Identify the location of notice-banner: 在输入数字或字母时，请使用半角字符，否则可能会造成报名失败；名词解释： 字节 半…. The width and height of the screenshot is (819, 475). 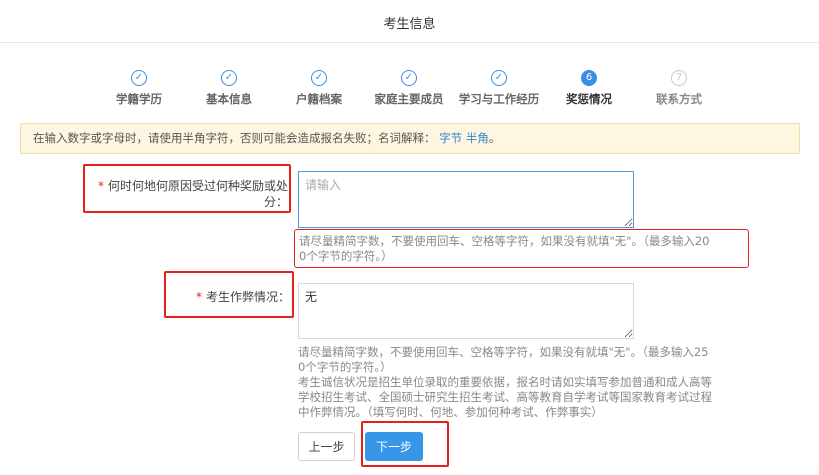
(410, 138).